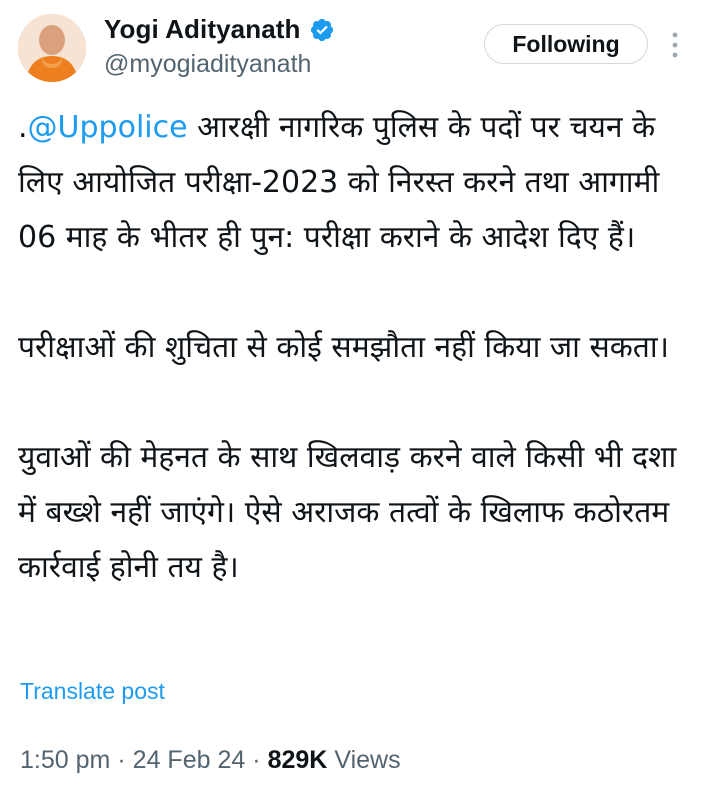 The image size is (707, 800). I want to click on tweet-prefix: ., so click(23, 127).